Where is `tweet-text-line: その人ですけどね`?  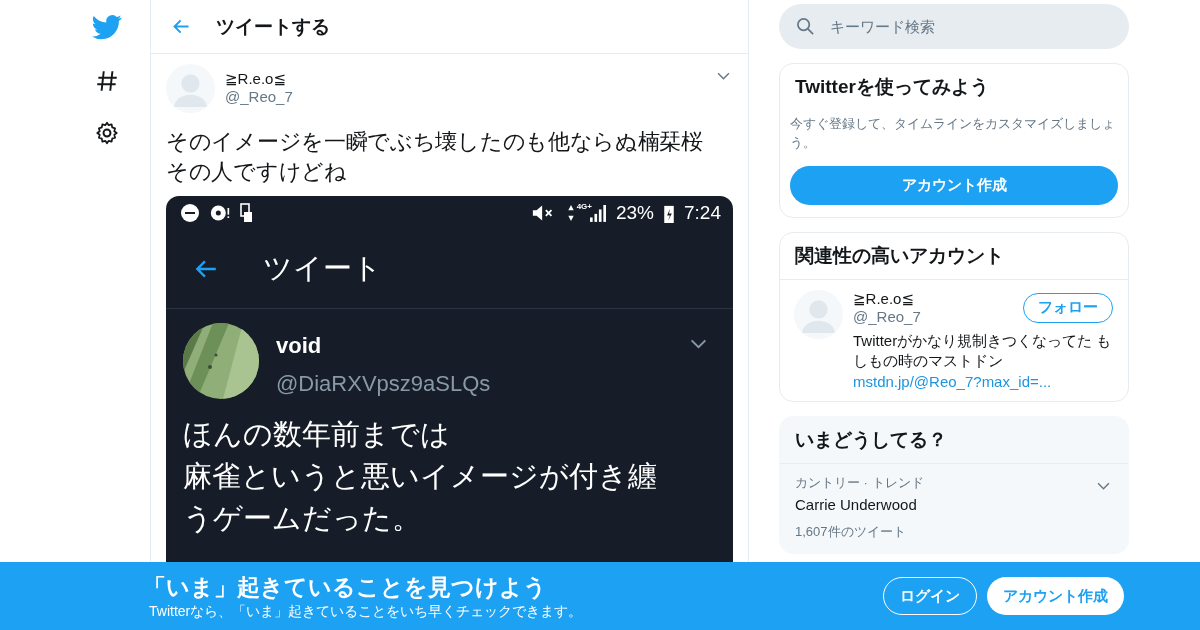
tweet-text-line: その人ですけどね is located at coordinates (257, 172).